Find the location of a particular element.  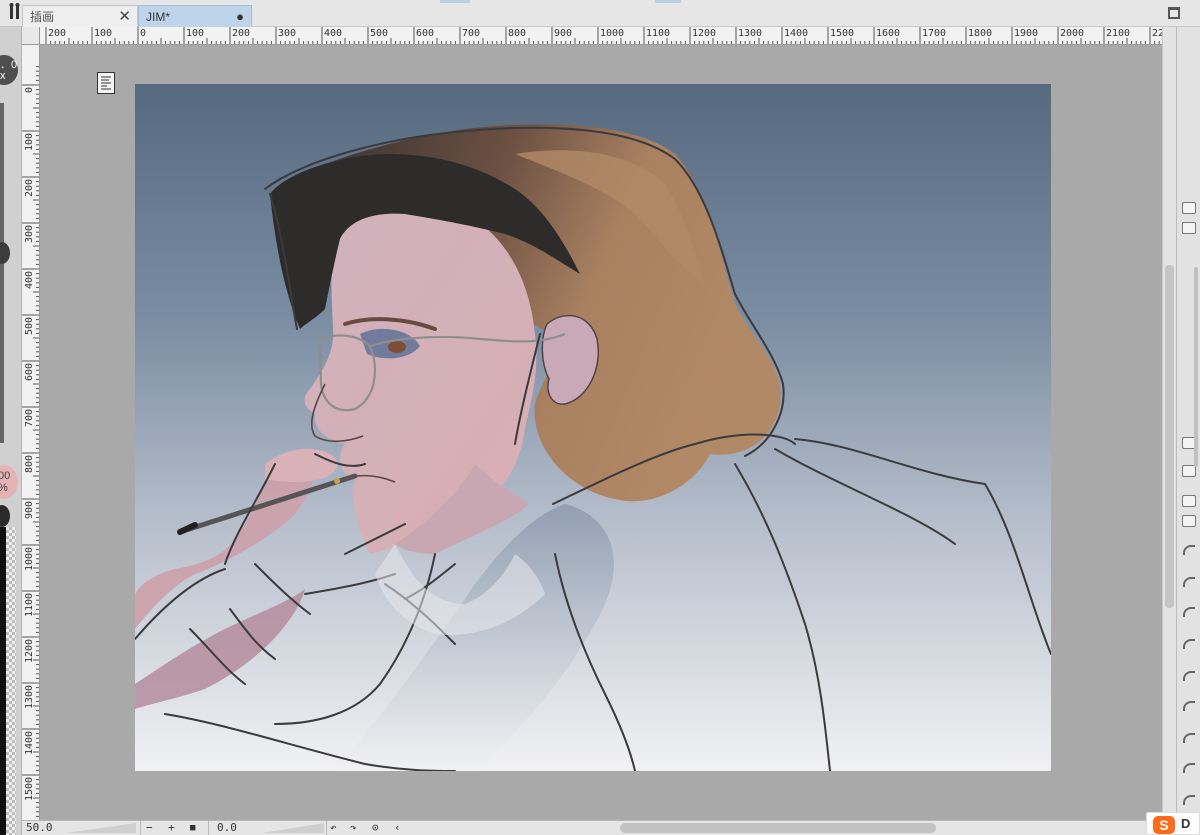

scrollbar-thumb is located at coordinates (1169, 436).